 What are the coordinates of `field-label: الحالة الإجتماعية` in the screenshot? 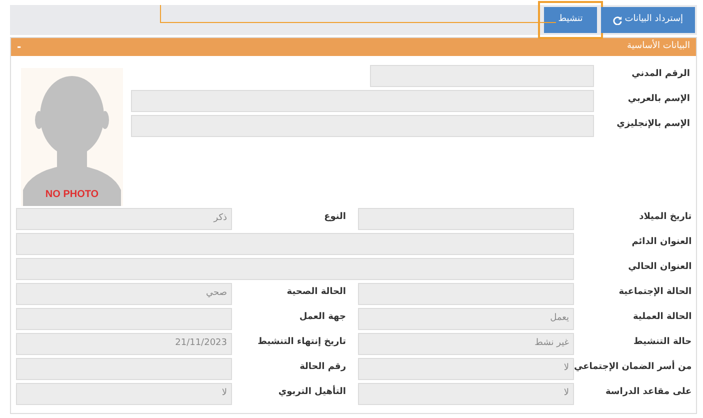 It's located at (655, 292).